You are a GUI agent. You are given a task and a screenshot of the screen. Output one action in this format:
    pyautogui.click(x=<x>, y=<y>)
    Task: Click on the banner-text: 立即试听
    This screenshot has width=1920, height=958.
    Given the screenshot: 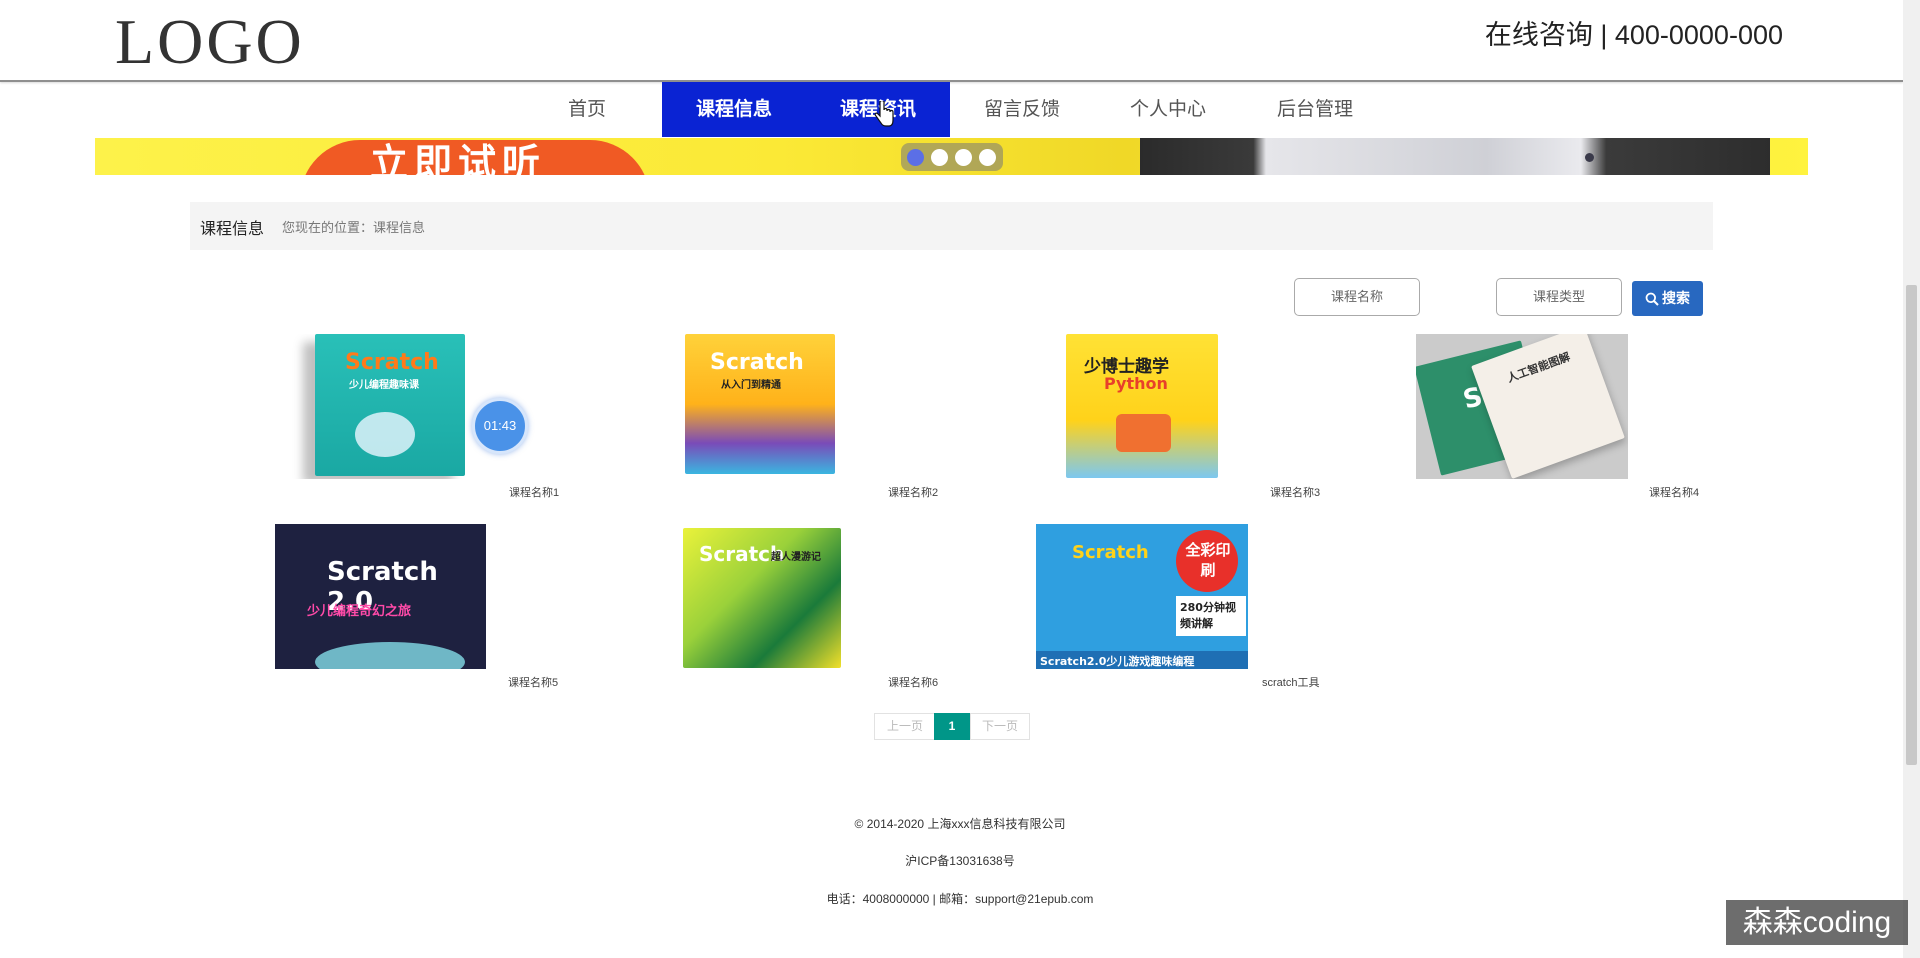 What is the action you would take?
    pyautogui.click(x=458, y=159)
    